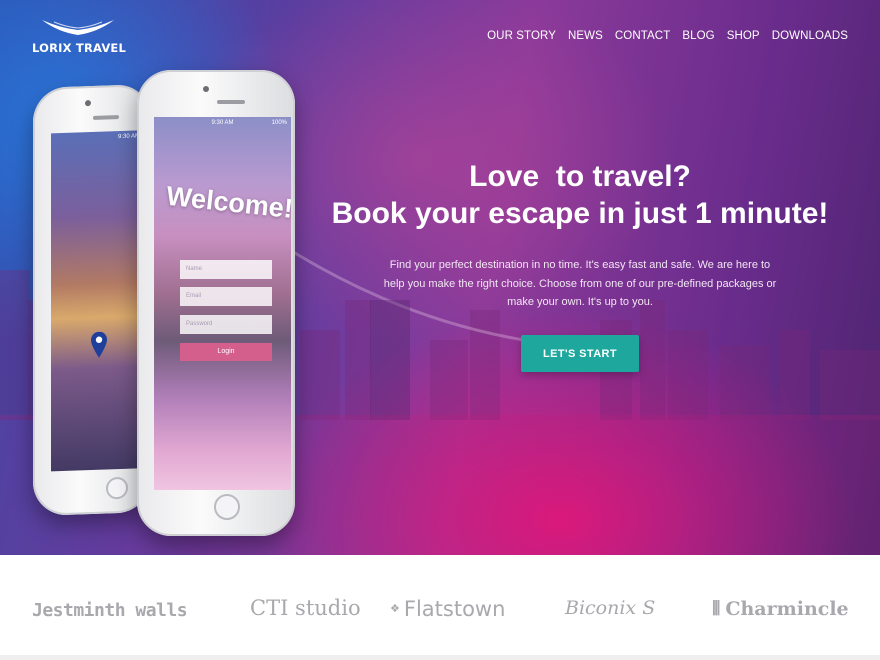 This screenshot has width=880, height=660. I want to click on location-pin-icon, so click(99, 344).